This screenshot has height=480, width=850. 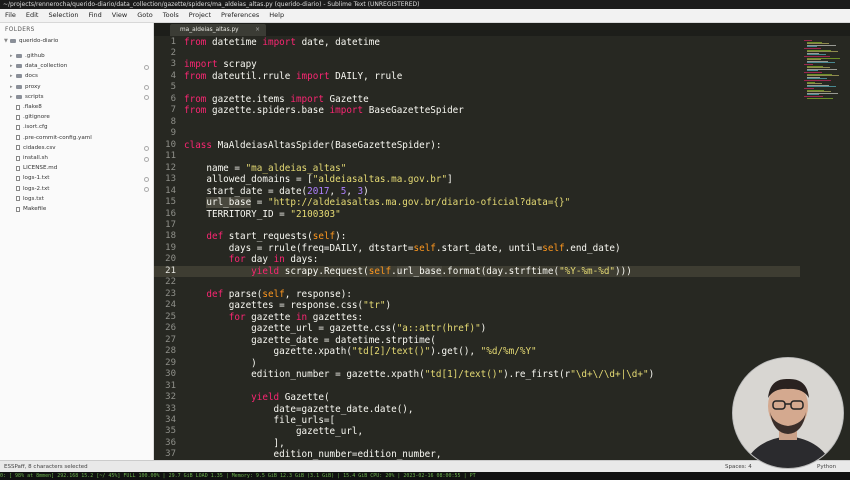 What do you see at coordinates (170, 328) in the screenshot?
I see `line-number: 26` at bounding box center [170, 328].